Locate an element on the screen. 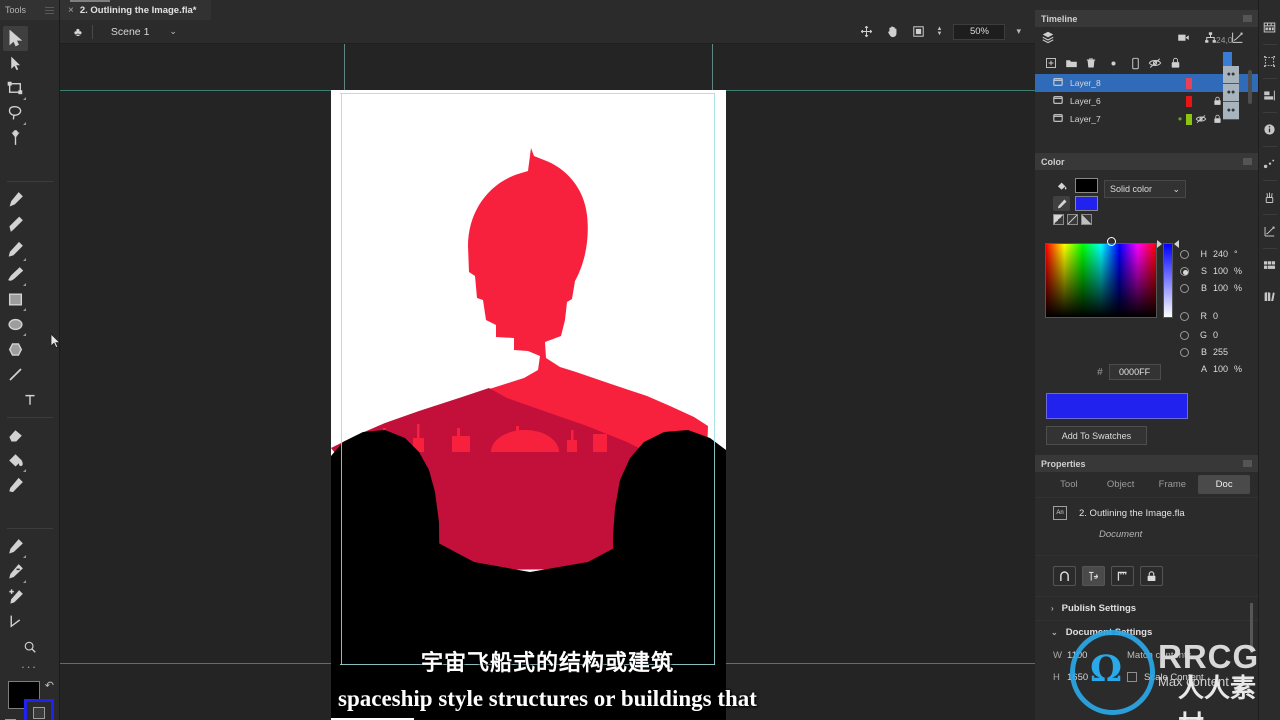 The image size is (1280, 720). color-field-r: R 0 is located at coordinates (1199, 316).